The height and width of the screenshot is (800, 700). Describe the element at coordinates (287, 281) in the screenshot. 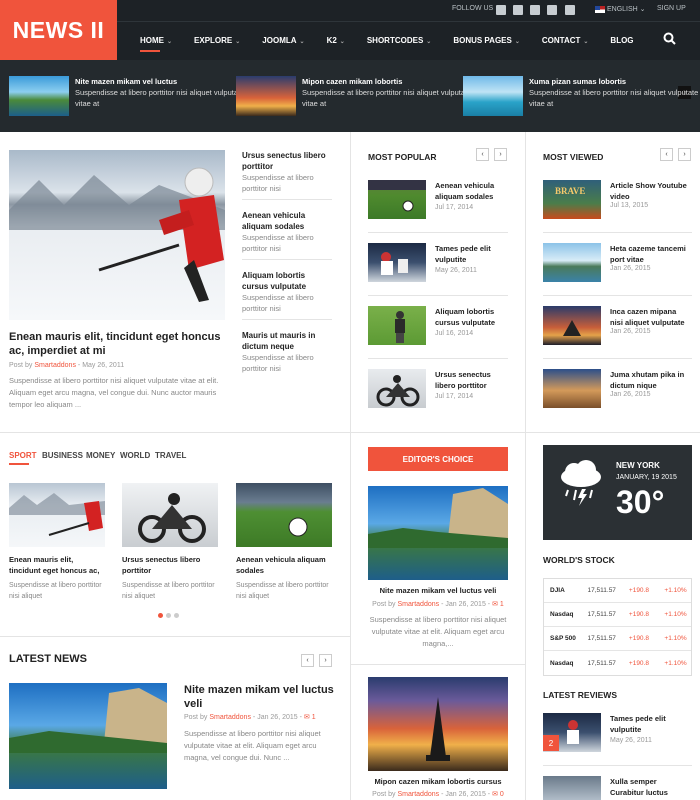

I see `side-list-title: Aliquam lobortis cursus vulputate` at that location.